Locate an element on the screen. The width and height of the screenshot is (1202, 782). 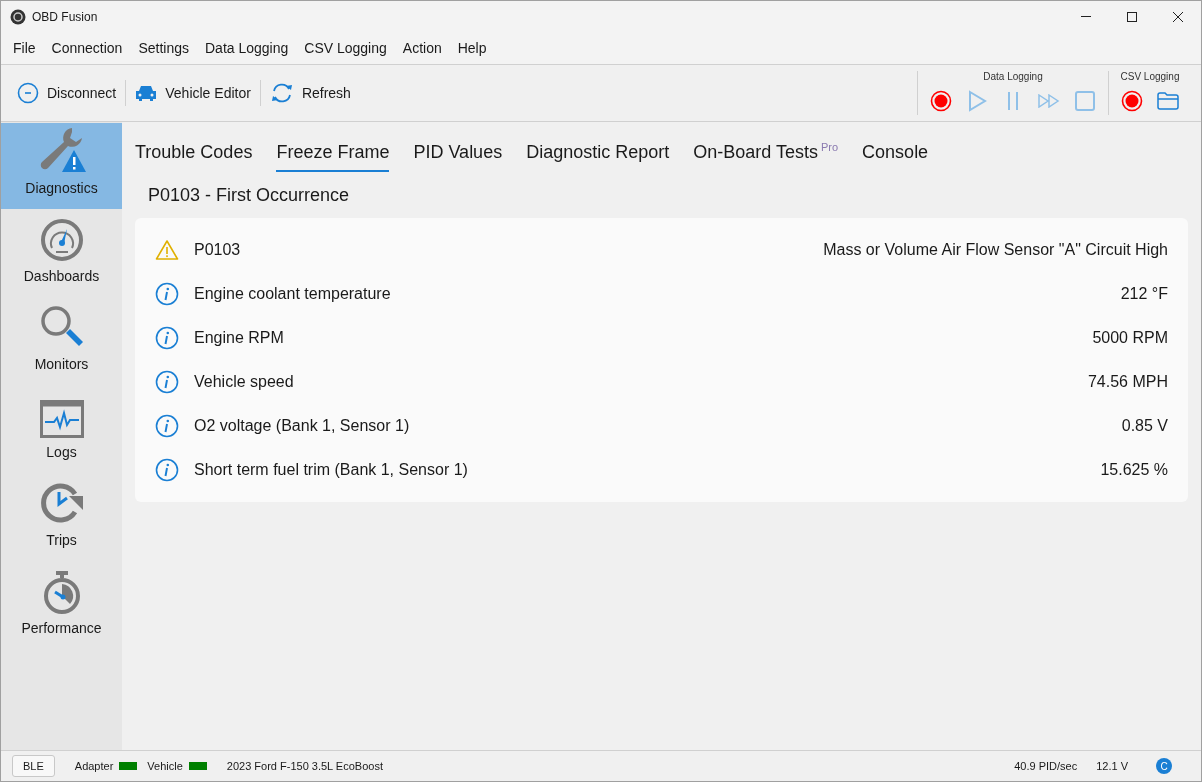
status-badge: C is located at coordinates (1164, 766).